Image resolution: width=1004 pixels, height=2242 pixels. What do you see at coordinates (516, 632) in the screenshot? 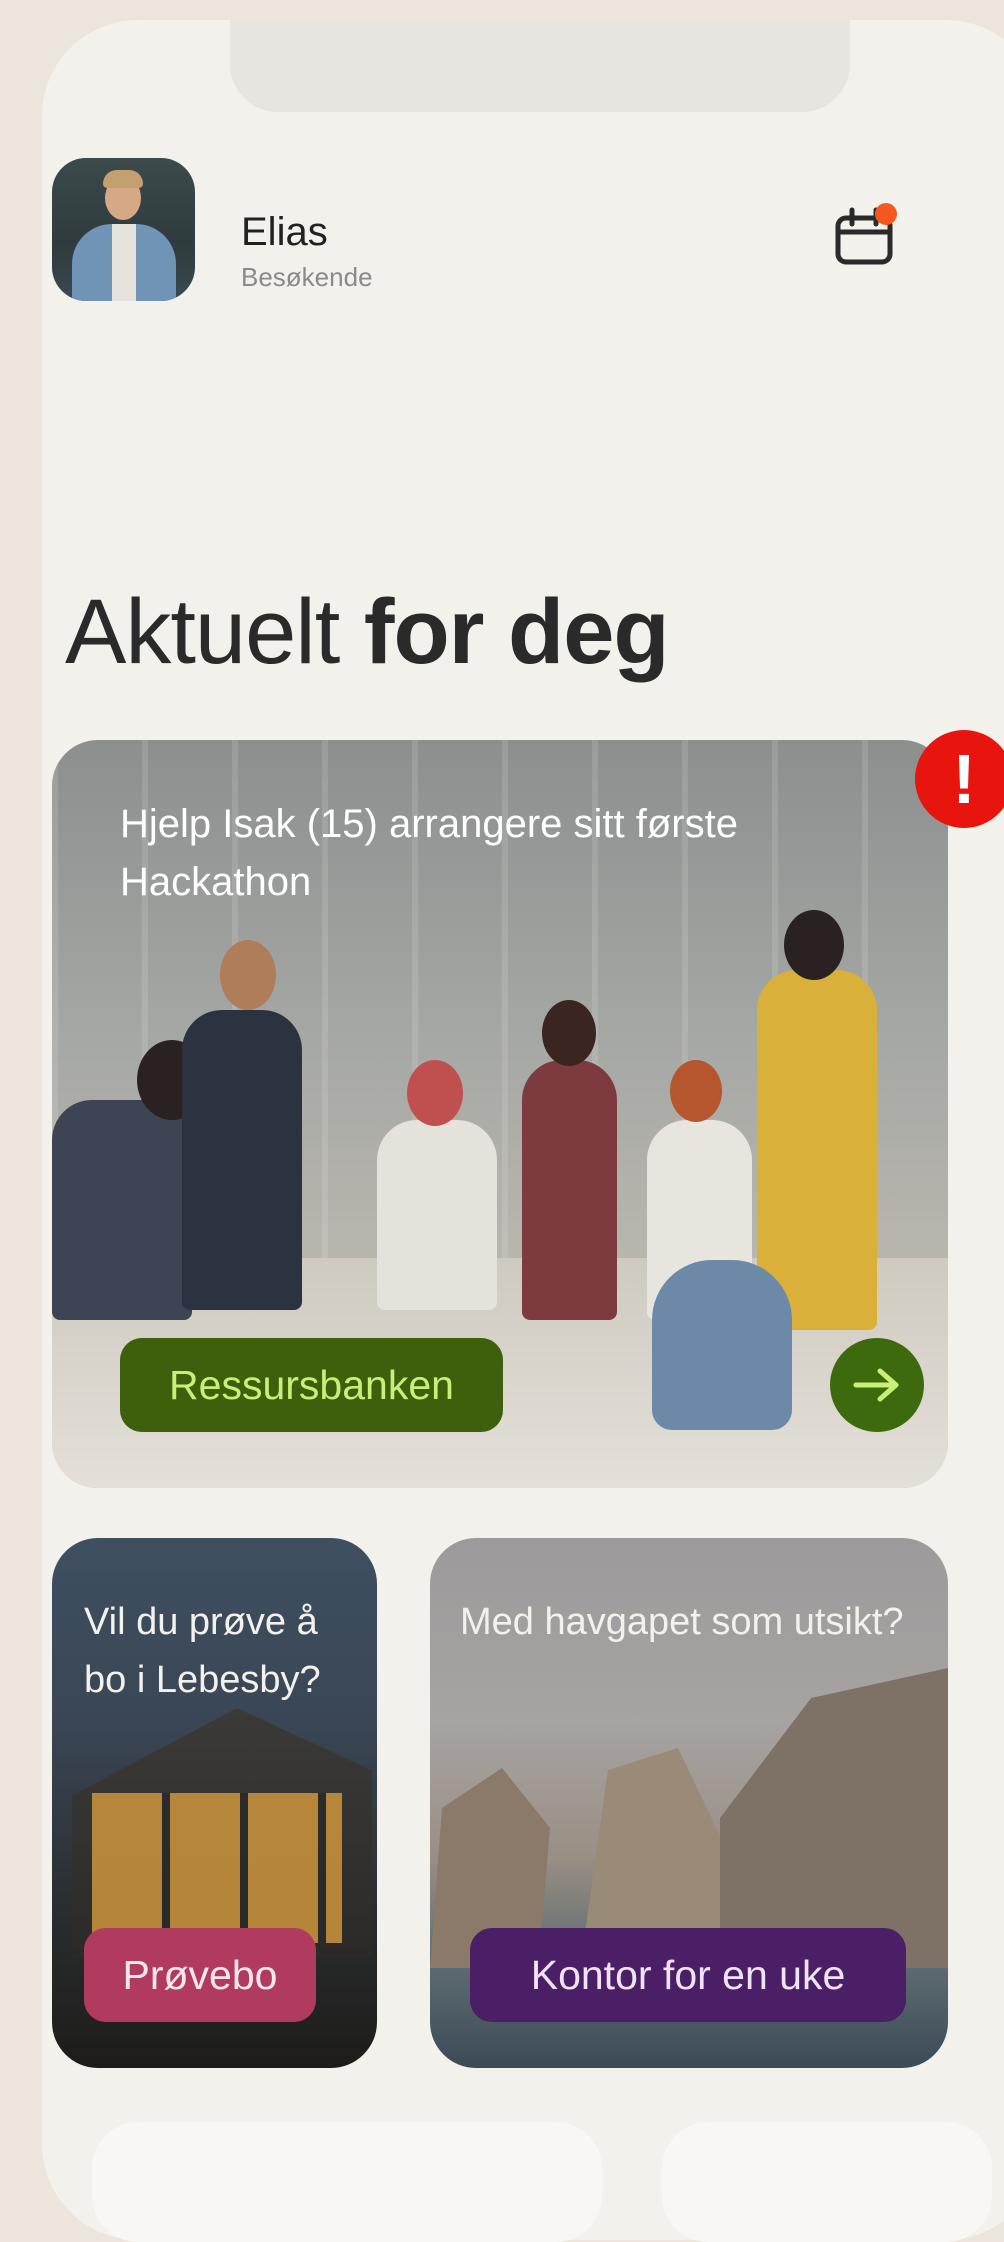
I see `heading-bold: for deg` at bounding box center [516, 632].